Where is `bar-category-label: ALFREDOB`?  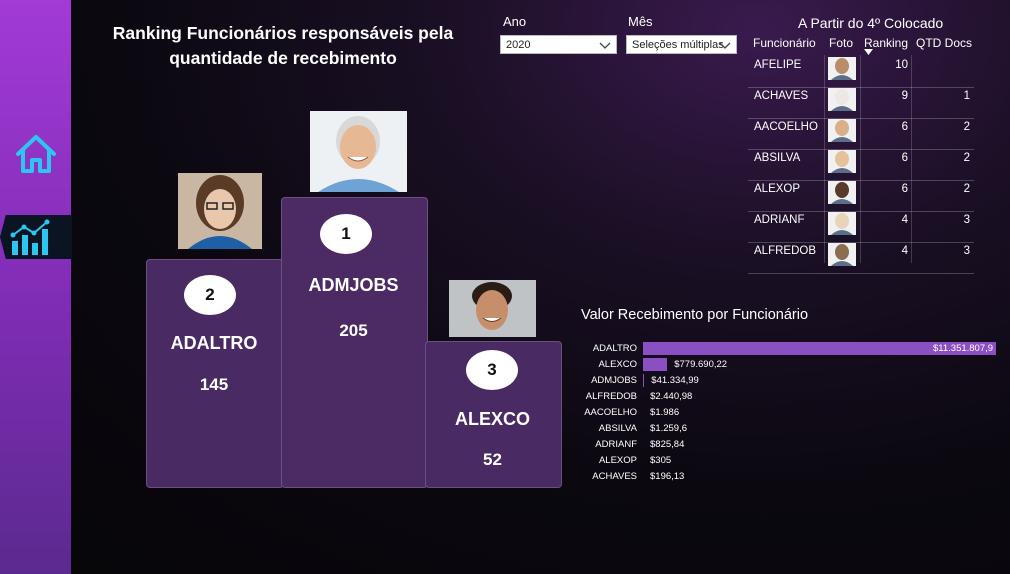
bar-category-label: ALFREDOB is located at coordinates (611, 396).